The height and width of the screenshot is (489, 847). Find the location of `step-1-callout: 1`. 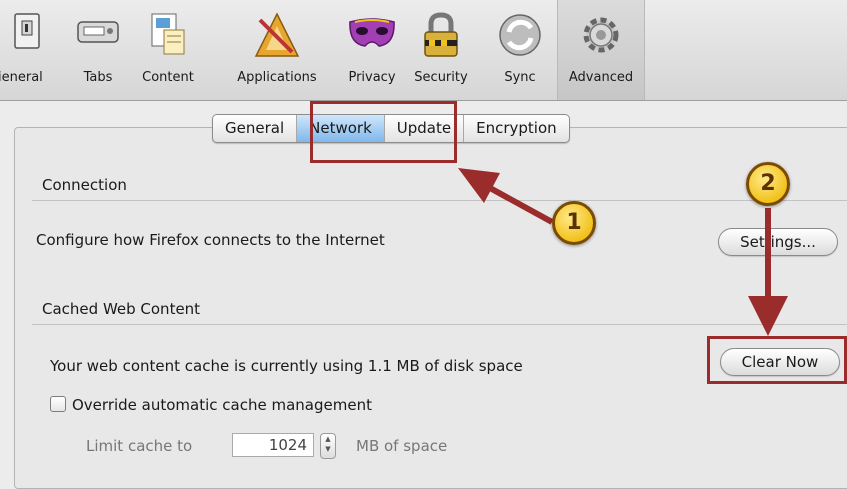

step-1-callout: 1 is located at coordinates (574, 223).